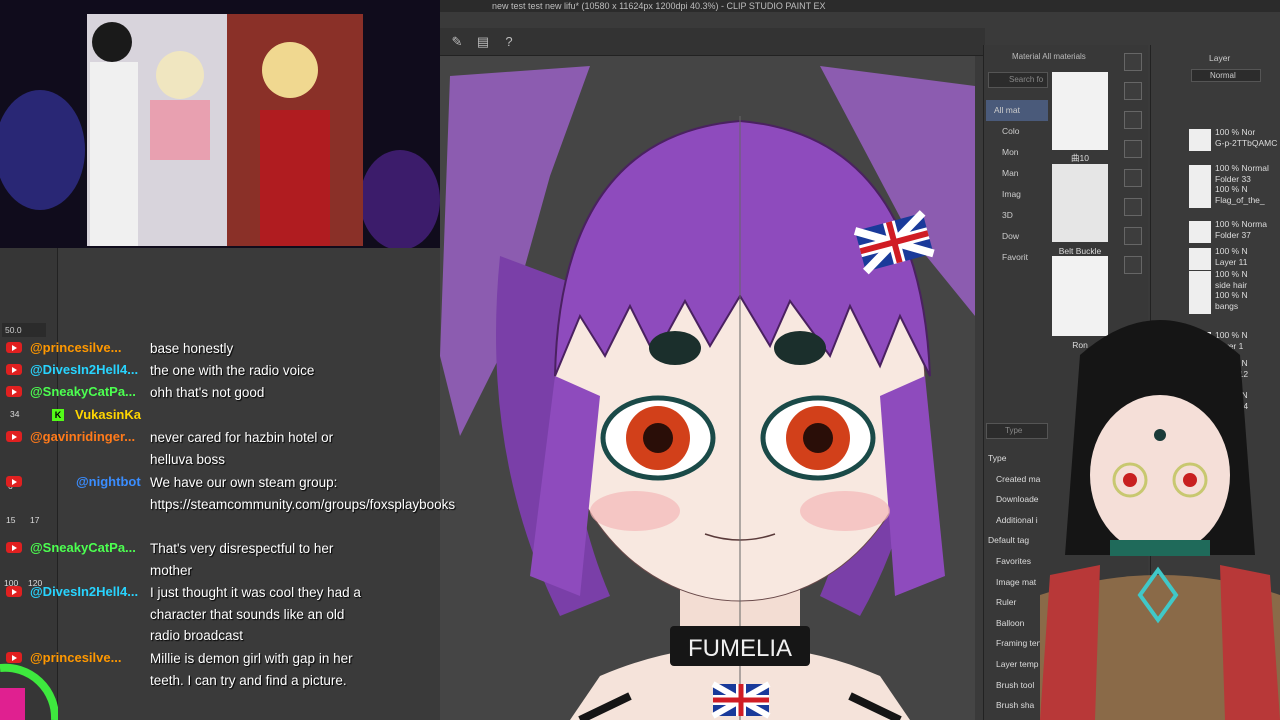  What do you see at coordinates (192, 348) in the screenshot?
I see `chat-text: base honestly` at bounding box center [192, 348].